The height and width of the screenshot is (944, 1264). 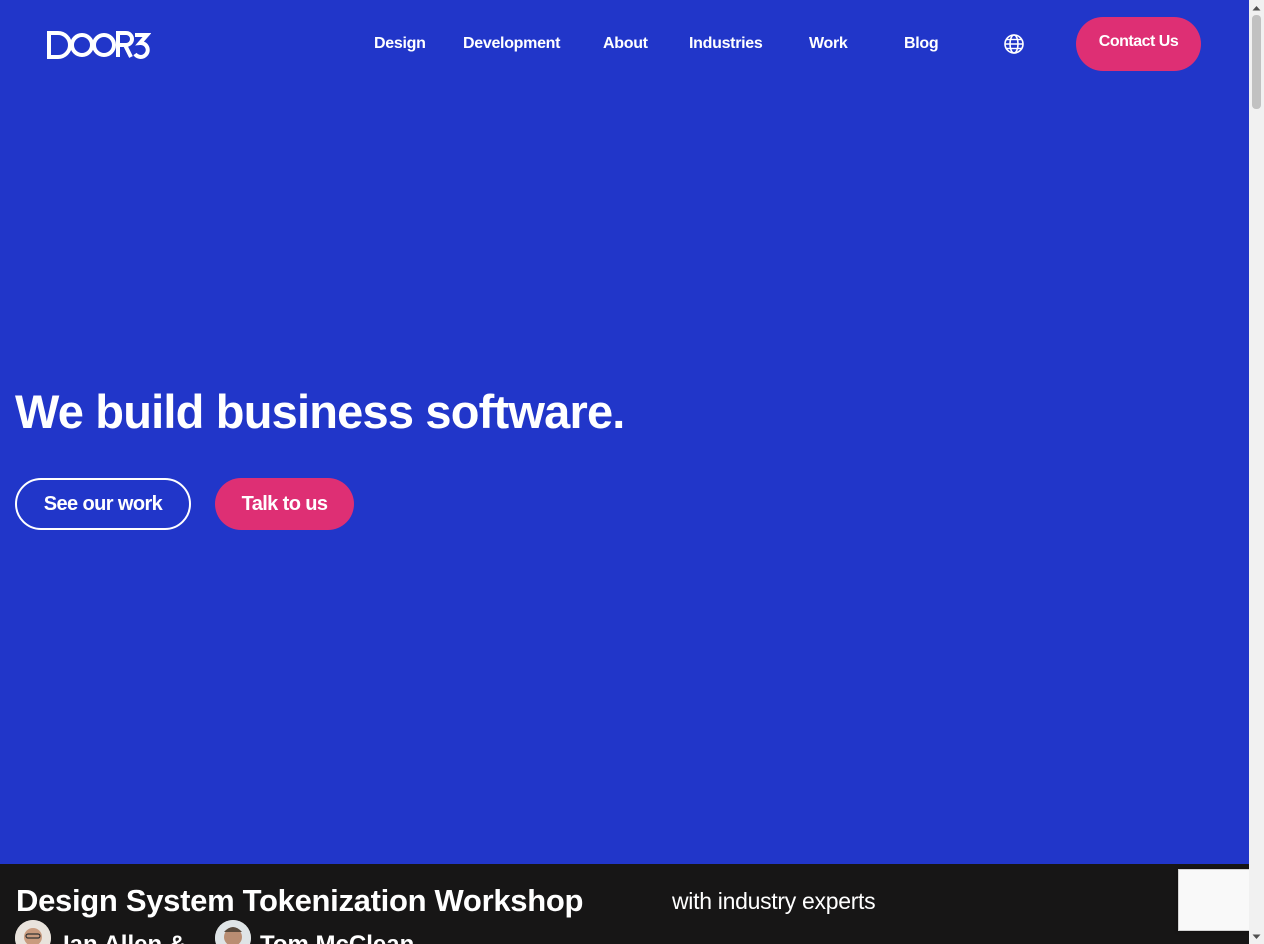 What do you see at coordinates (921, 44) in the screenshot?
I see `nav-item-blog: Blog` at bounding box center [921, 44].